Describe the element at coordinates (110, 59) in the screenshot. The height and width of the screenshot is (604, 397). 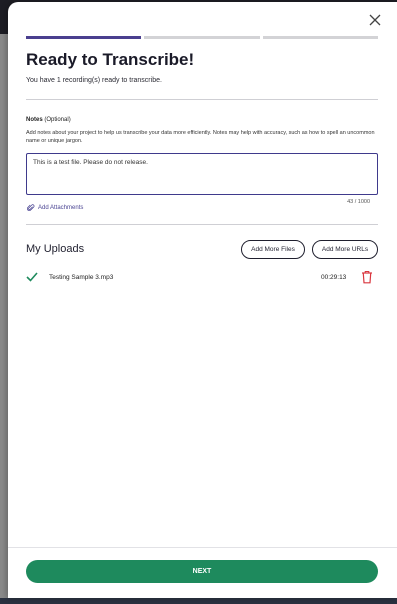
I see `modal-title: Ready to Transcribe!` at that location.